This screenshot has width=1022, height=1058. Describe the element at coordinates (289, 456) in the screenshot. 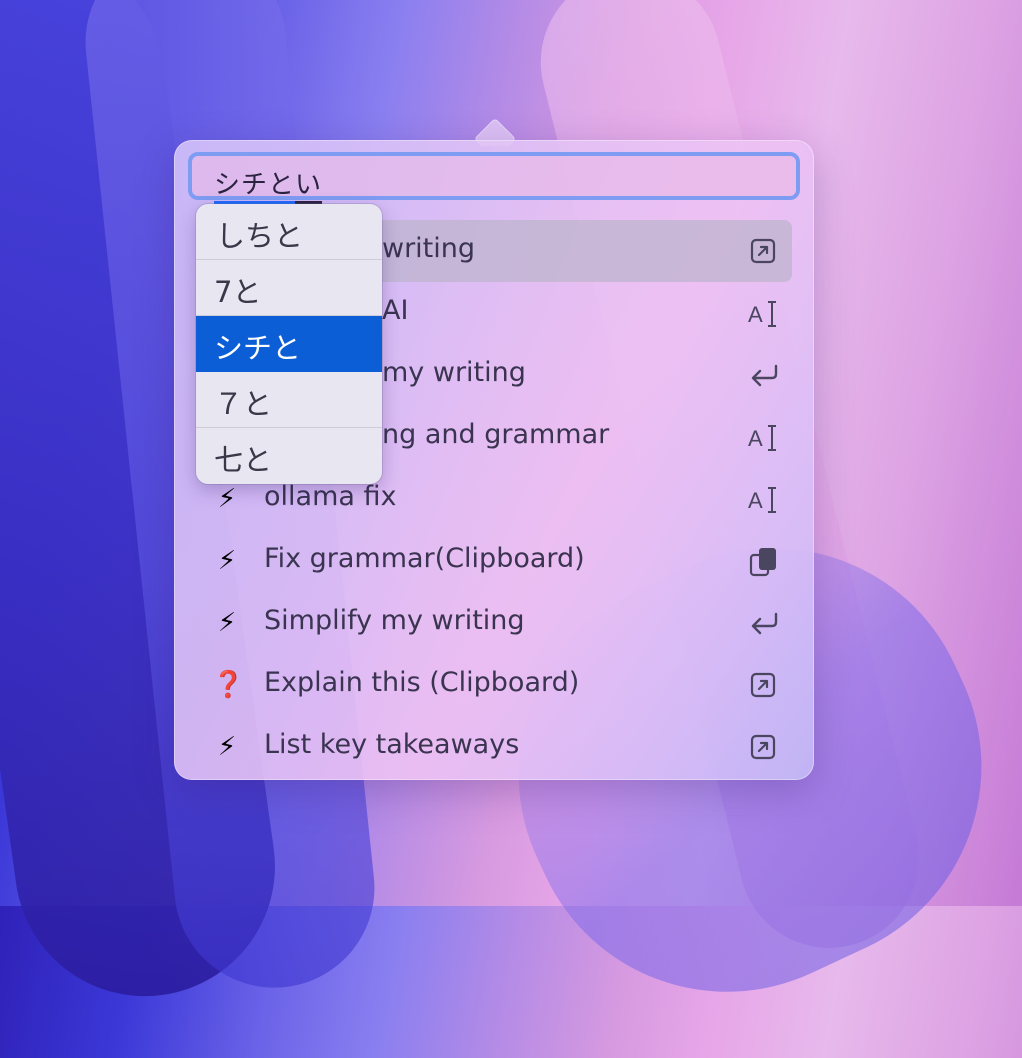

I see `ime-candidate: 七と` at that location.